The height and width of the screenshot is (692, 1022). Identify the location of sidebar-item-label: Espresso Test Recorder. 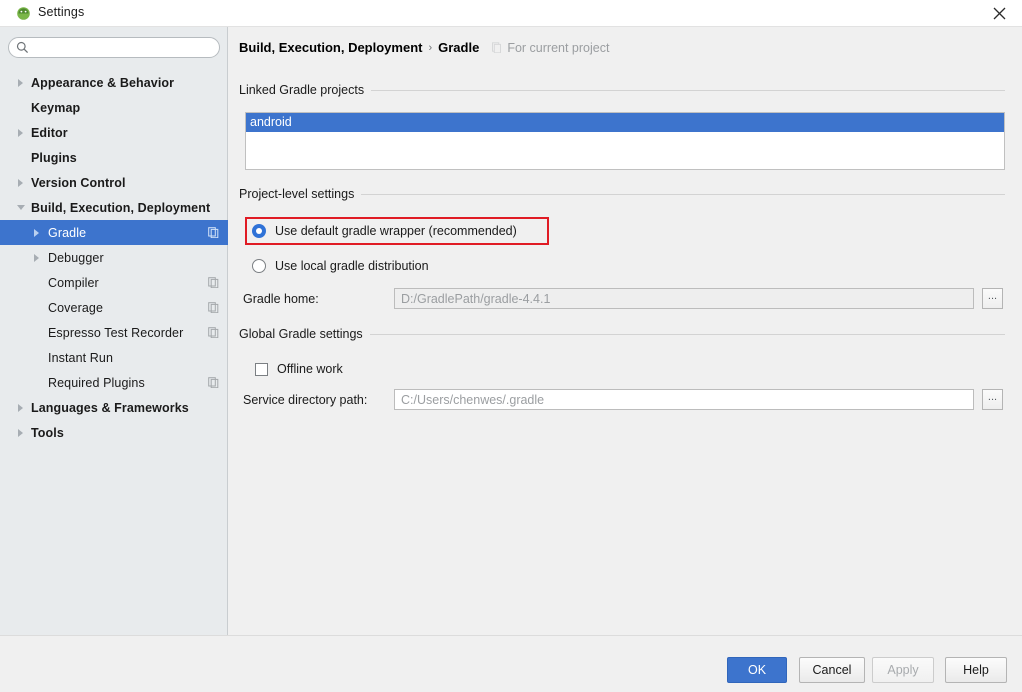
(116, 332).